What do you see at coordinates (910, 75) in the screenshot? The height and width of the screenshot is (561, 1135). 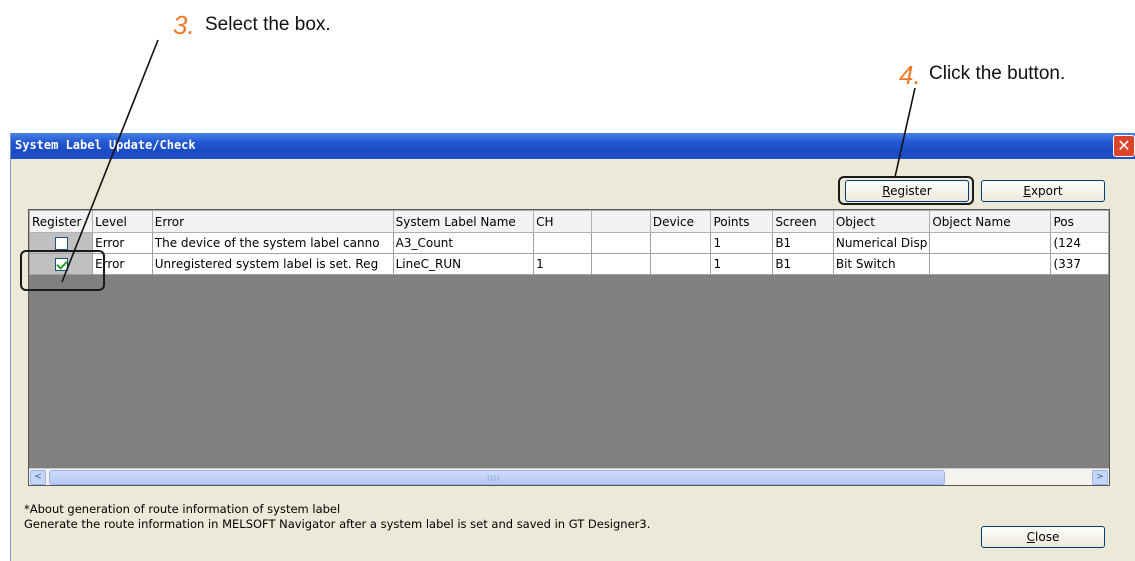 I see `step-4-number: 4.` at bounding box center [910, 75].